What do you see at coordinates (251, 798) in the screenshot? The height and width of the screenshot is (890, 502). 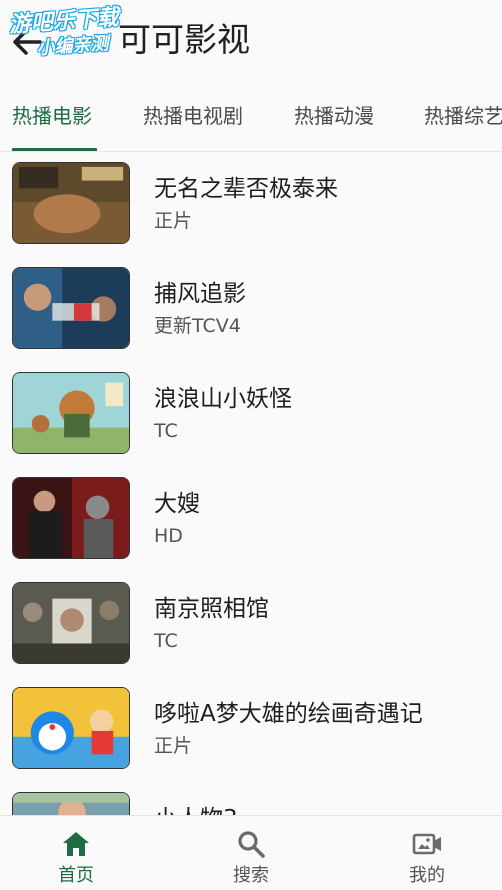 I see `list-item: 小人物3` at bounding box center [251, 798].